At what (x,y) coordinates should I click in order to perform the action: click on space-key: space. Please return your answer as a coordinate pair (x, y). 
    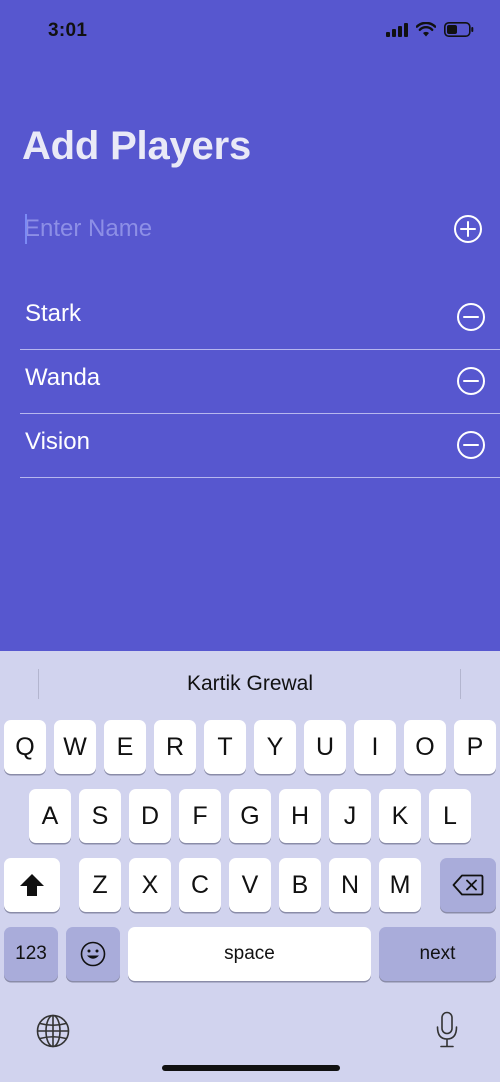
    Looking at the image, I should click on (249, 954).